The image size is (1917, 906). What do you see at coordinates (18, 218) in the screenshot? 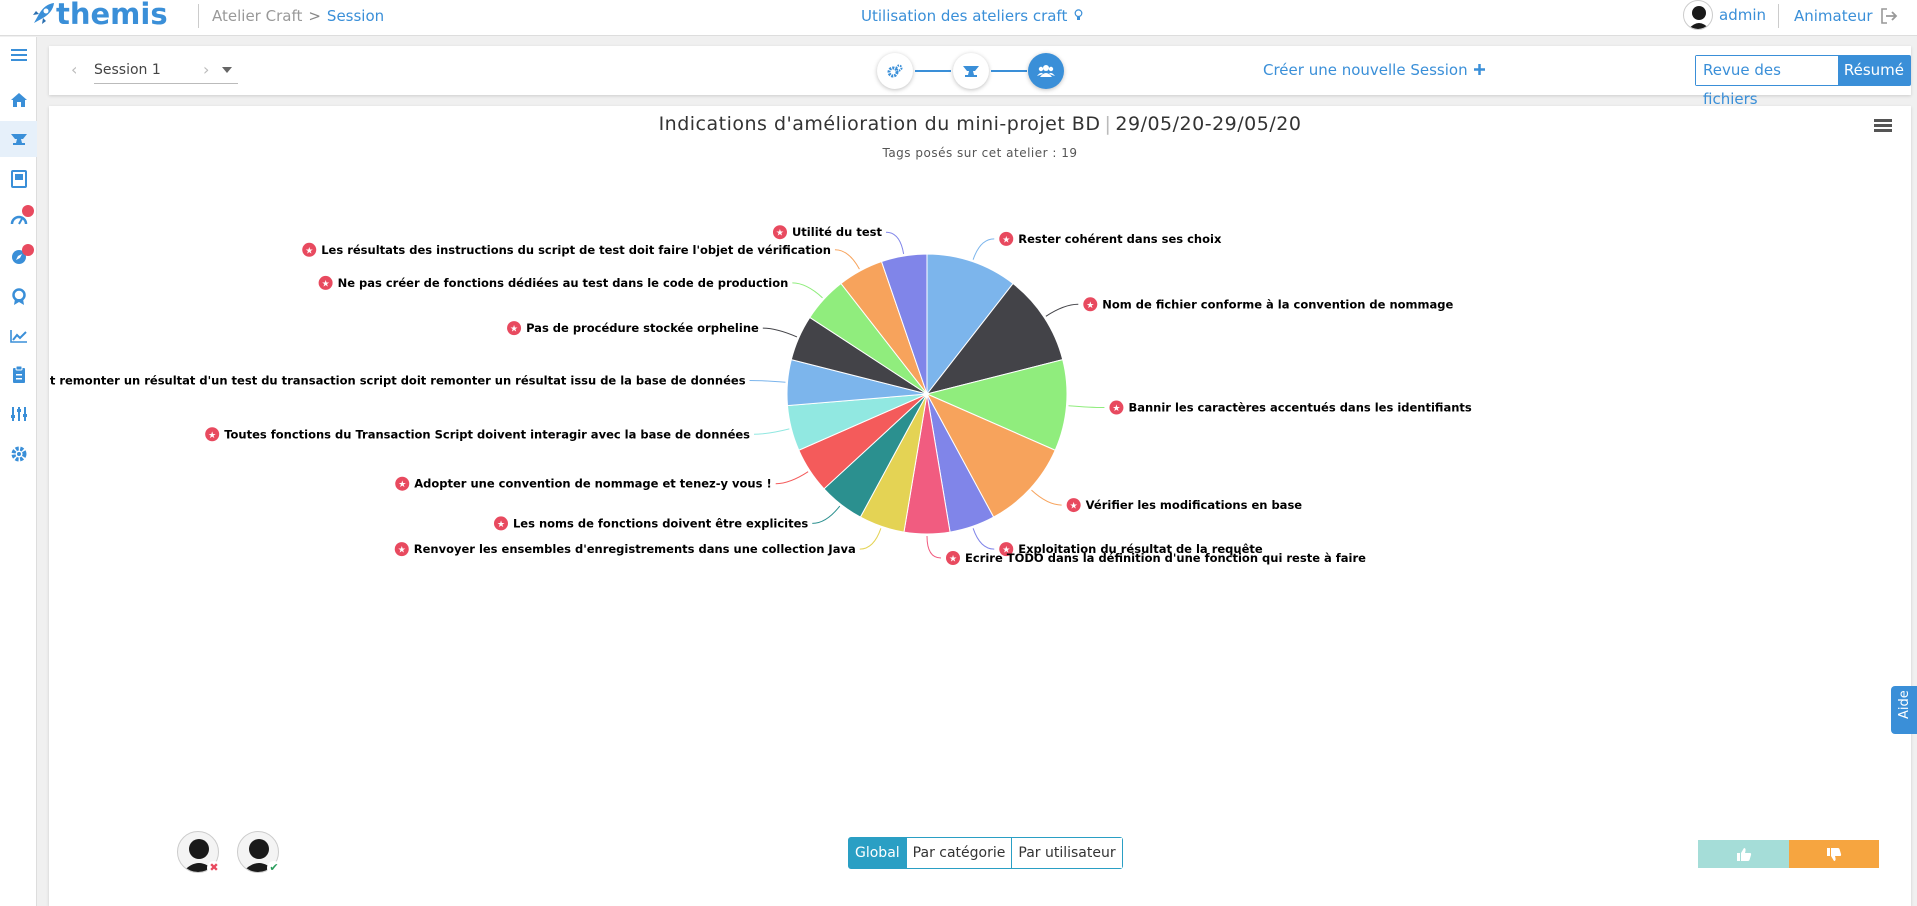
I see `sidebar-item-dashboard` at bounding box center [18, 218].